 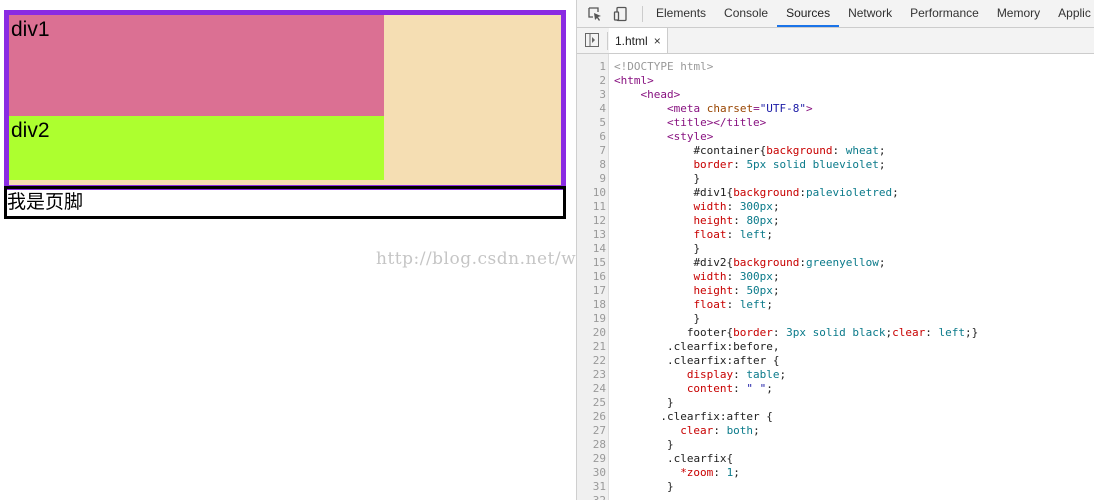 What do you see at coordinates (716, 122) in the screenshot?
I see `code-text: <title></title>` at bounding box center [716, 122].